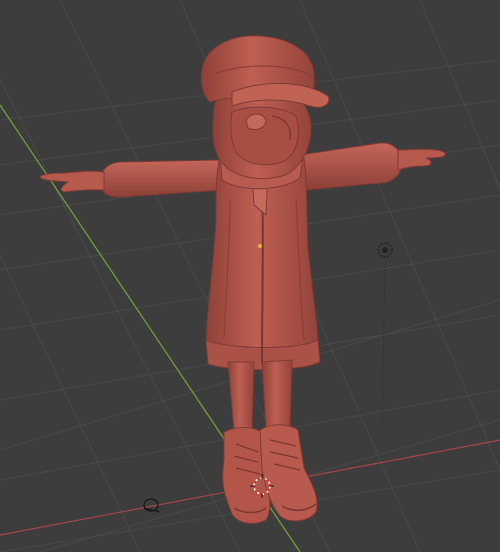 This screenshot has width=500, height=552. What do you see at coordinates (351, 166) in the screenshot?
I see `right-arm` at bounding box center [351, 166].